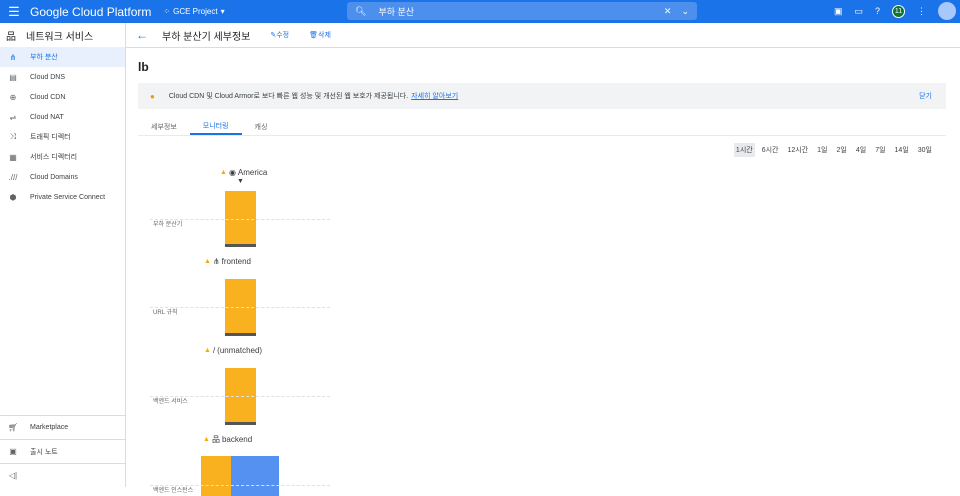 Image resolution: width=960 pixels, height=496 pixels. Describe the element at coordinates (833, 150) in the screenshot. I see `time-range-selector: 1시간 6시간 12시간 1일 2일 4일 7일 14일 30일` at that location.